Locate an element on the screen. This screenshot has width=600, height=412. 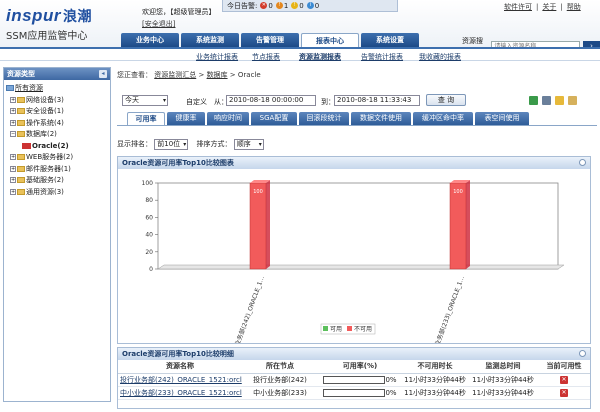
resource-name-link: 投行业务部(242)_ORACLE_1521:orcl is located at coordinates (180, 380).